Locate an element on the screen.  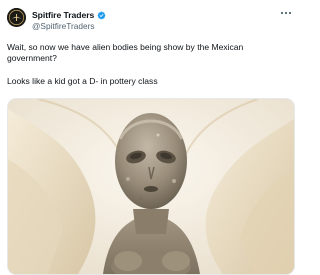
author-name-row: Spitfire Traders is located at coordinates (69, 15).